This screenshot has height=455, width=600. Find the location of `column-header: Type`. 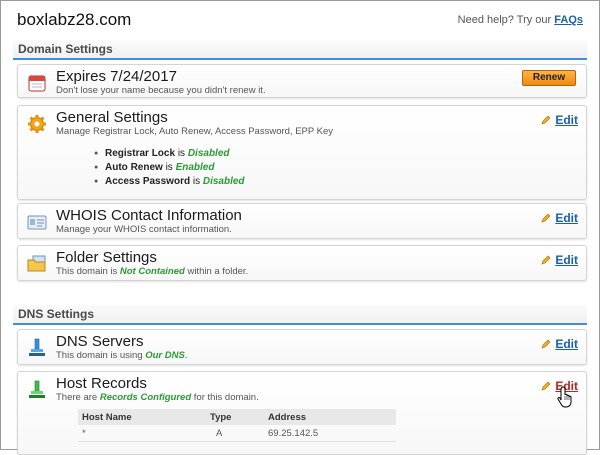

column-header: Type is located at coordinates (235, 417).